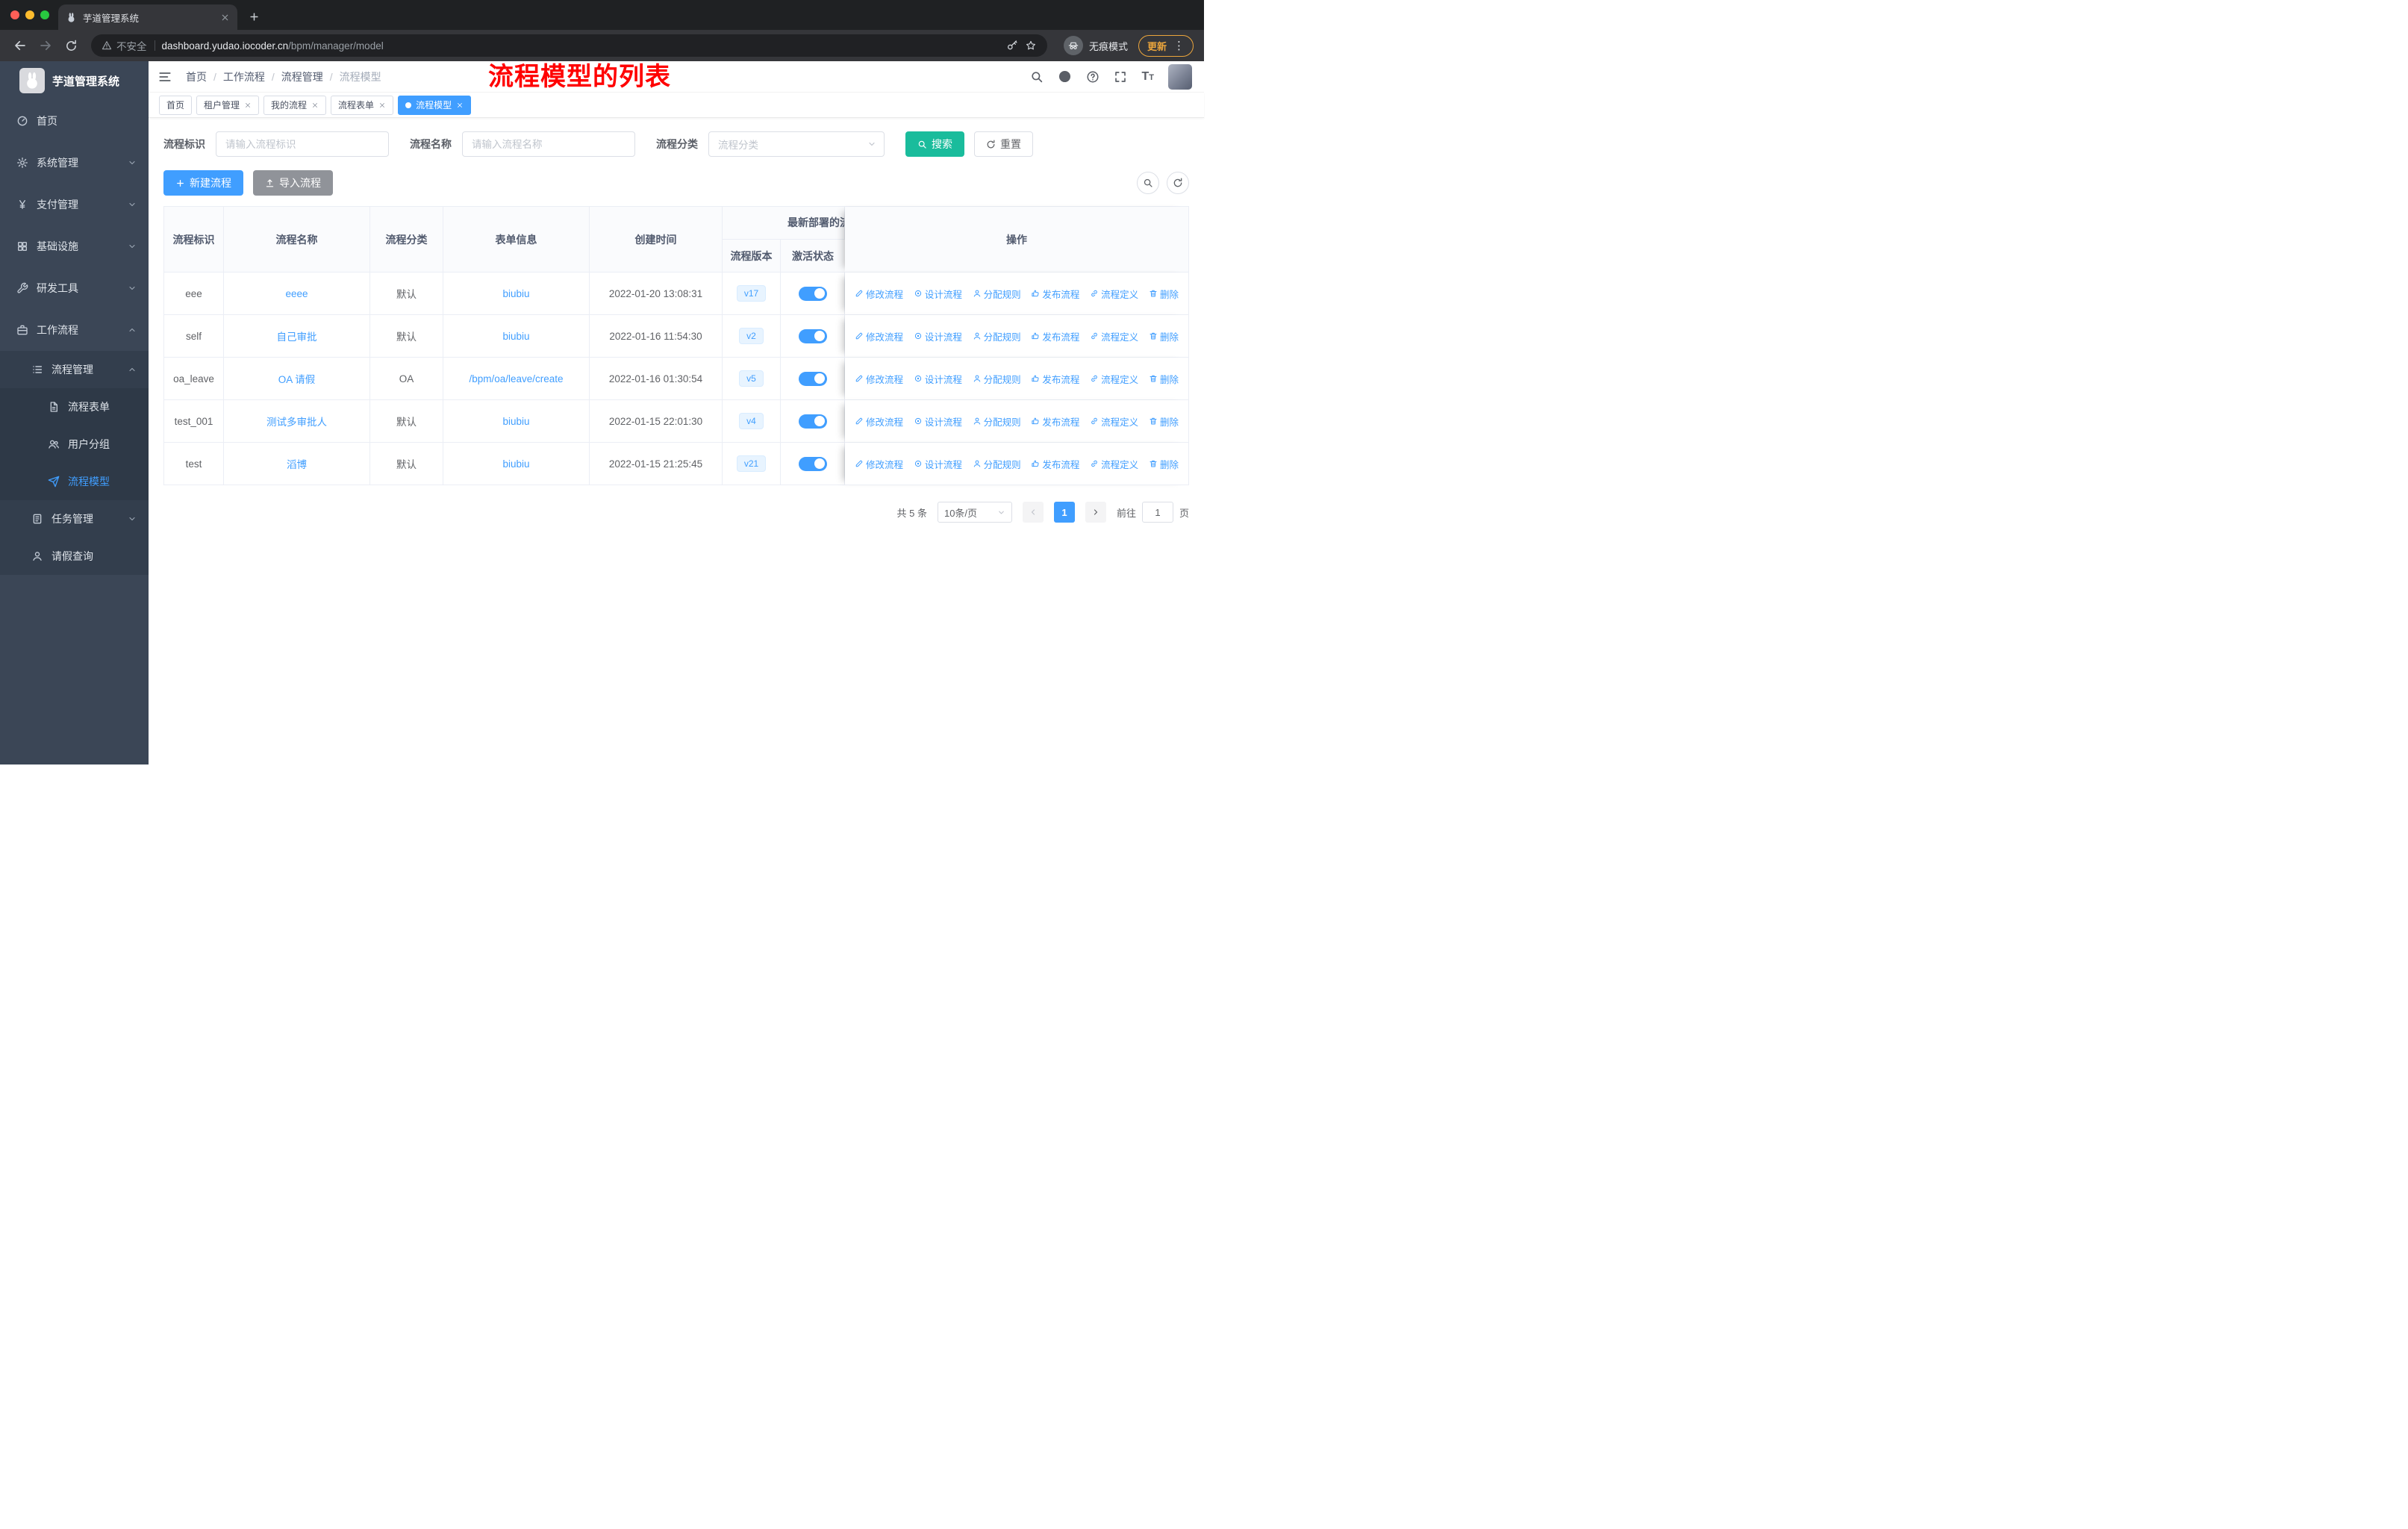 The height and width of the screenshot is (1529, 2408). Describe the element at coordinates (751, 379) in the screenshot. I see `version-badge: v5` at that location.